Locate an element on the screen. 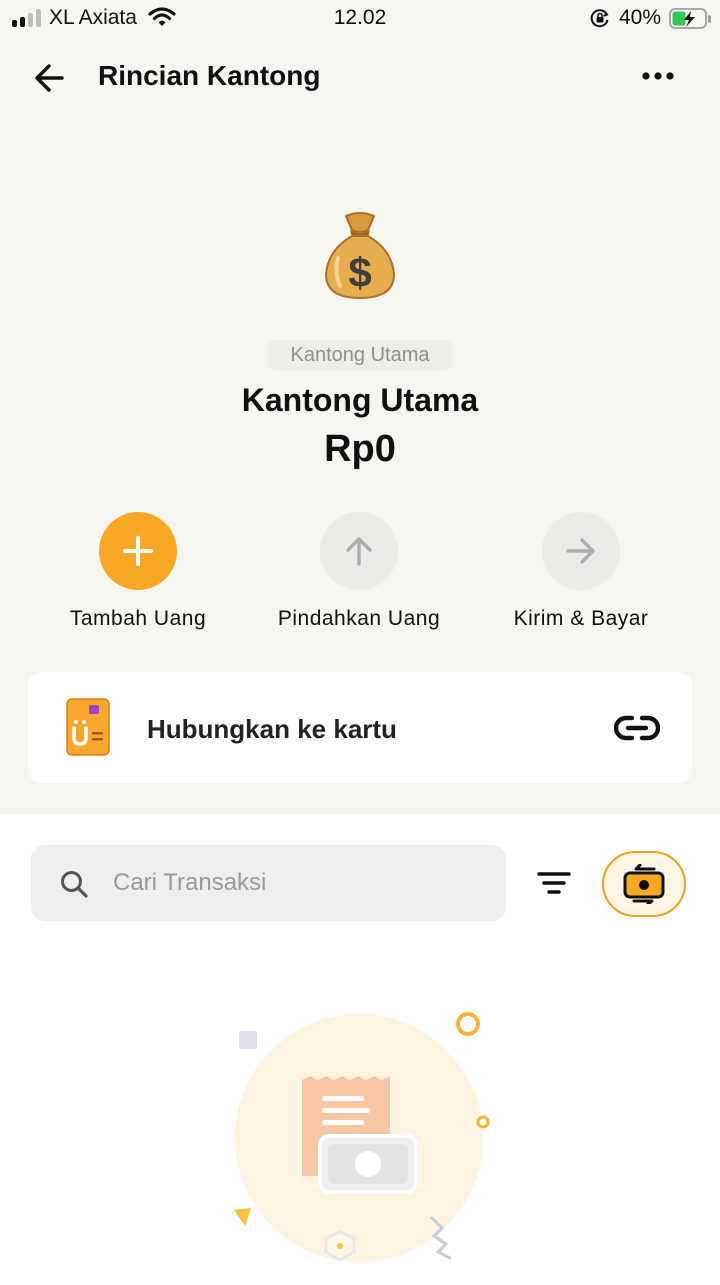 The image size is (720, 1285). move-money-label: Pindahkan Uang is located at coordinates (359, 618).